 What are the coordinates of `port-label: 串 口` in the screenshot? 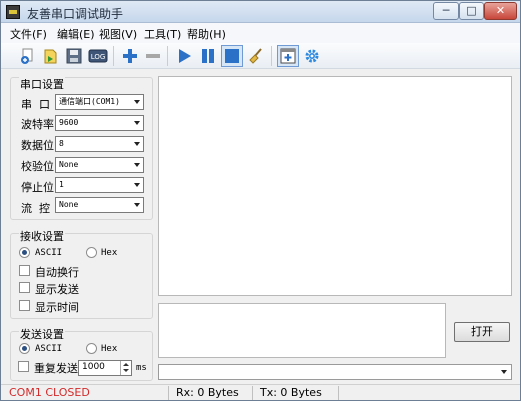 It's located at (35, 104).